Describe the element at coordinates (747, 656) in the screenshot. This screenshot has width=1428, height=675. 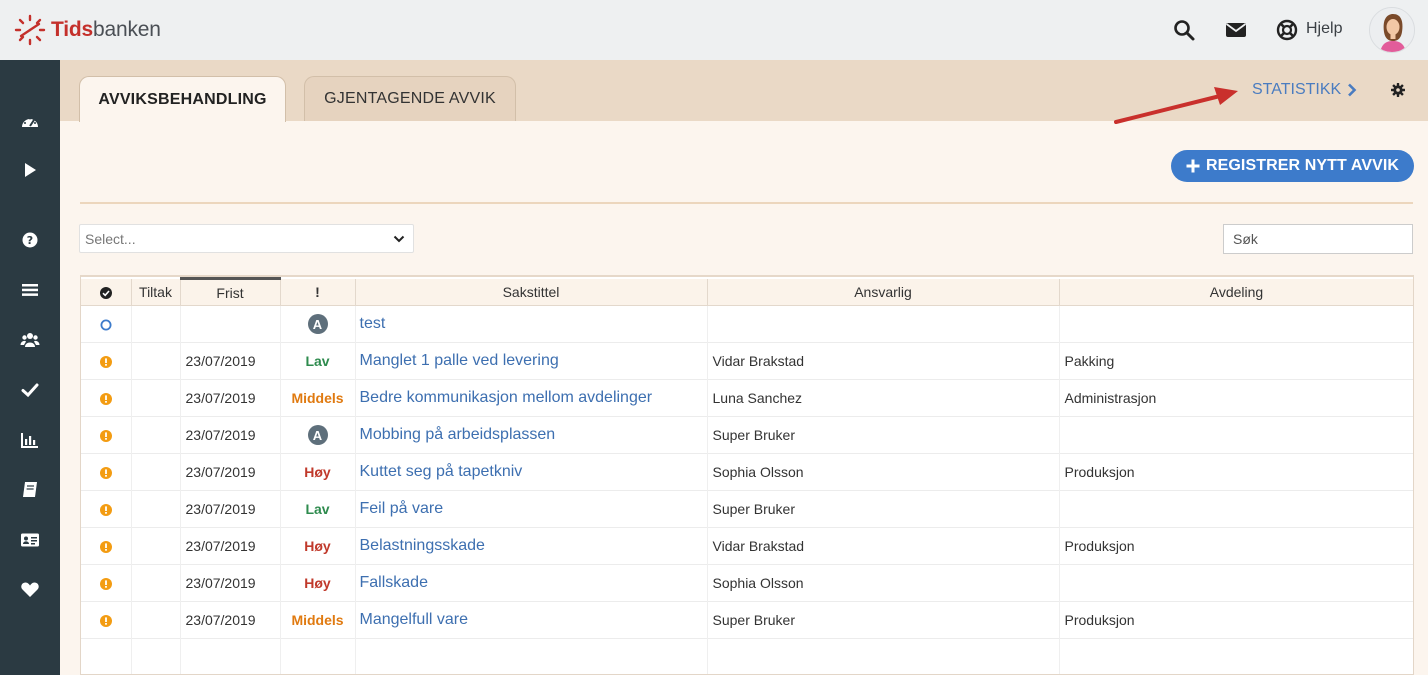
I see `table-row` at that location.